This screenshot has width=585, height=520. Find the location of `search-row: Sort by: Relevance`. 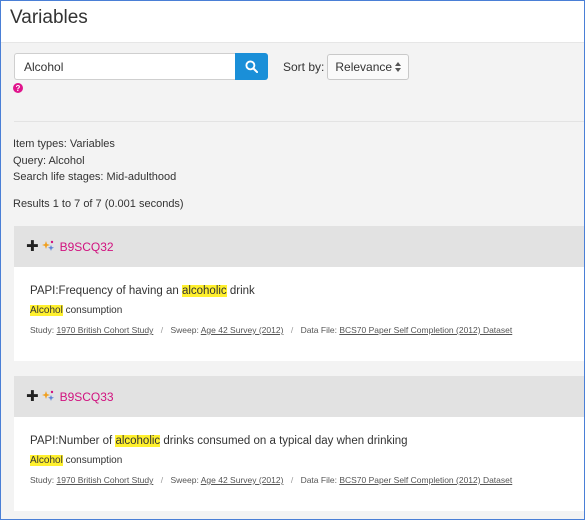

search-row: Sort by: Relevance is located at coordinates (212, 66).